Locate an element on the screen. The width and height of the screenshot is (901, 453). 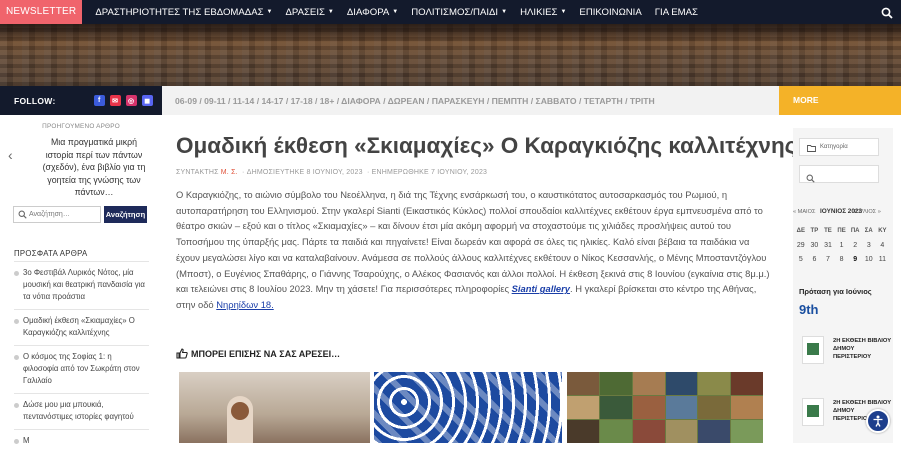
thumbs-up-icon is located at coordinates (182, 353).